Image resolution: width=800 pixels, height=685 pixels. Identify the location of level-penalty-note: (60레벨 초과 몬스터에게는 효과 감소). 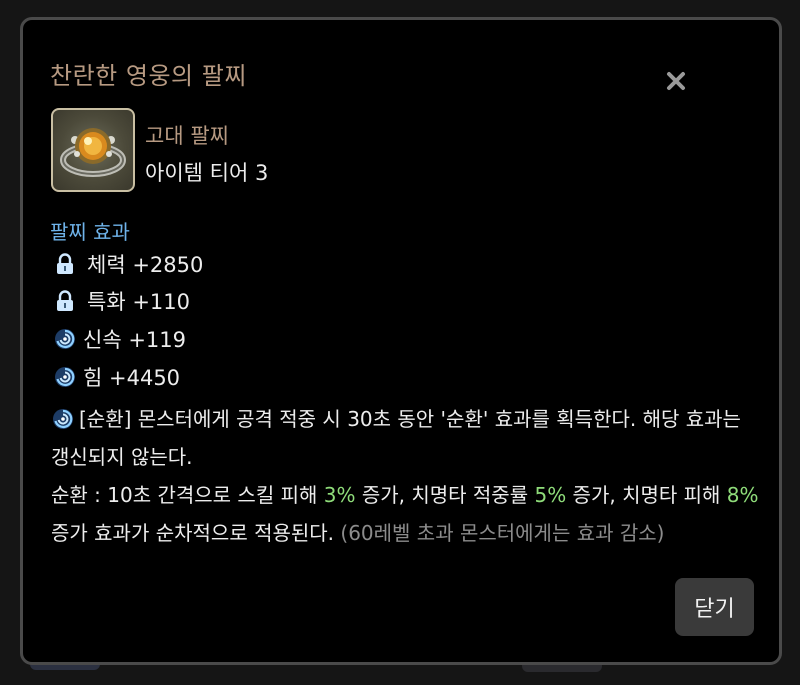
(502, 533).